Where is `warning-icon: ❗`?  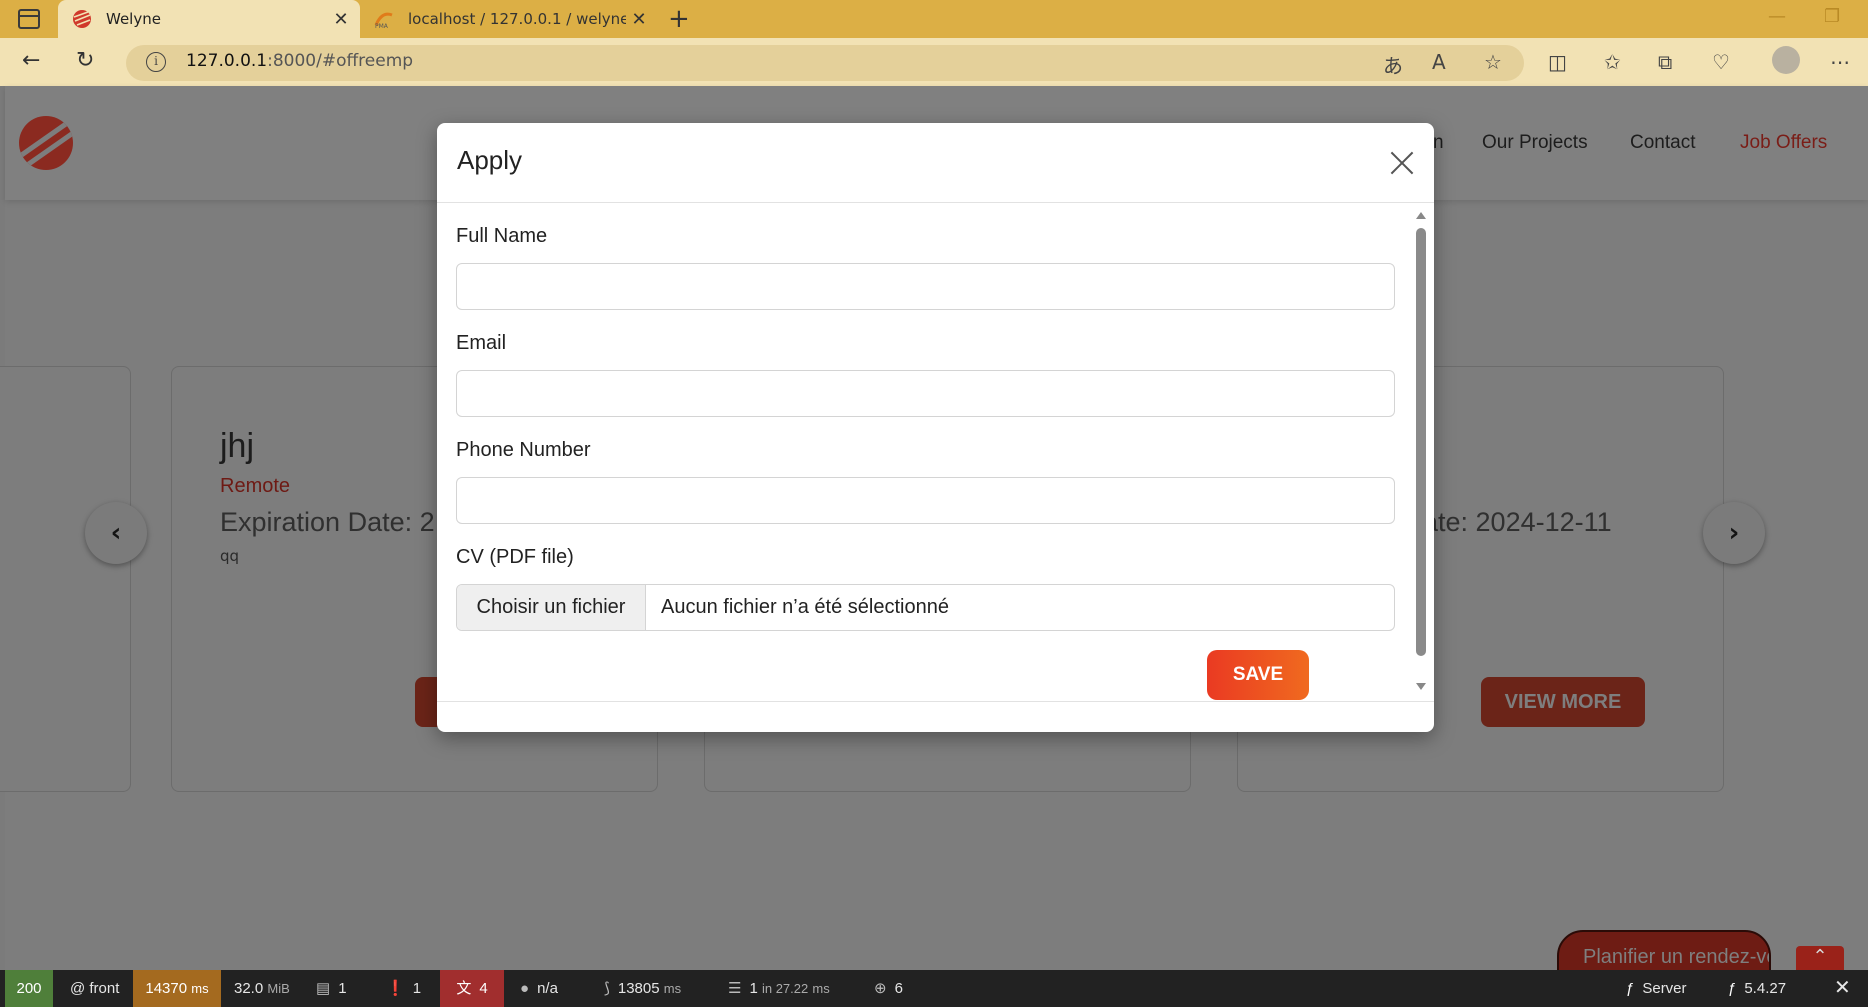
warning-icon: ❗ is located at coordinates (395, 988).